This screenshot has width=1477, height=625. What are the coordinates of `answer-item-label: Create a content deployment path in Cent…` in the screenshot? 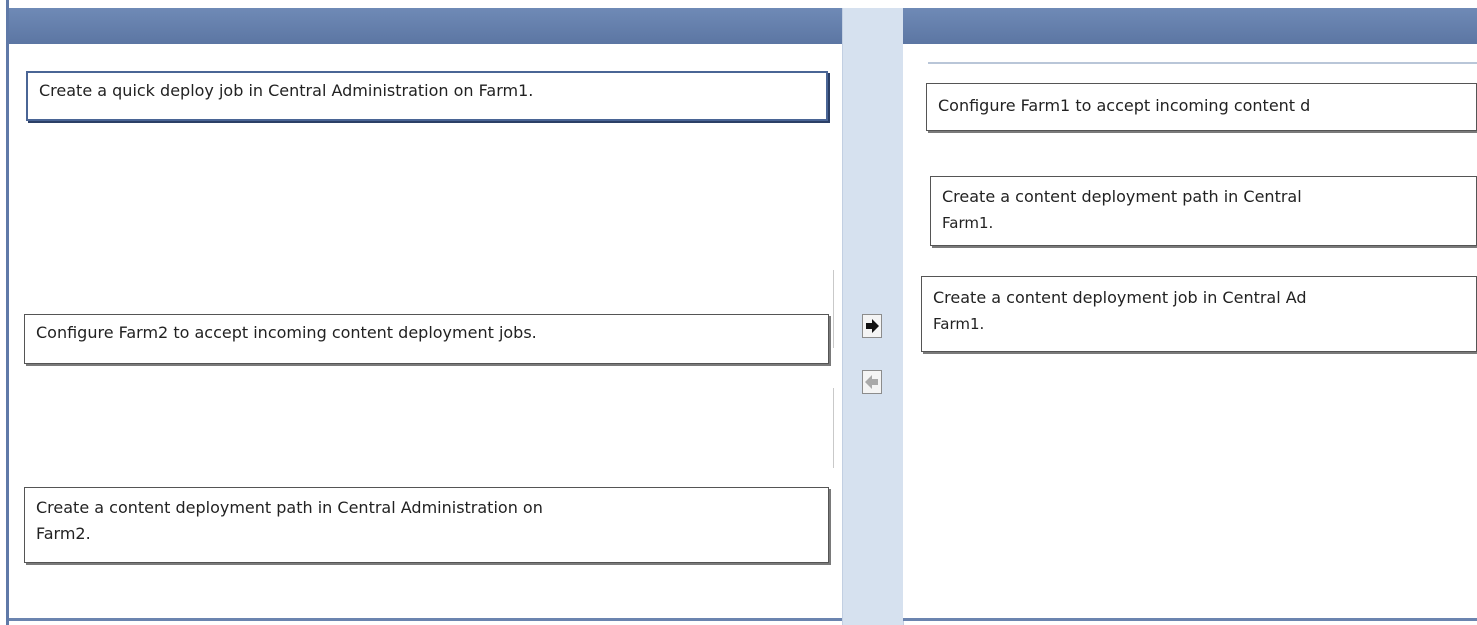 It's located at (1122, 196).